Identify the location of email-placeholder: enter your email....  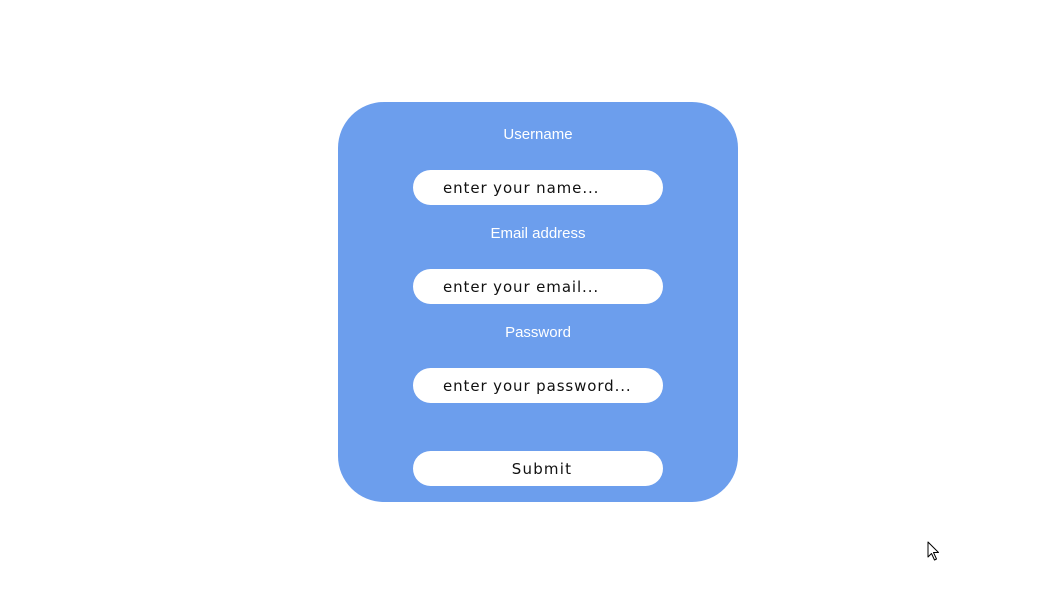
(521, 286).